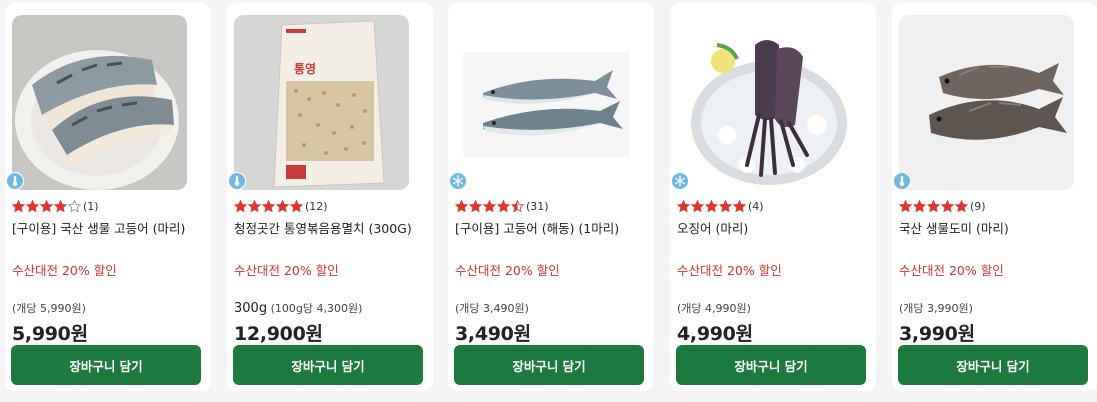  I want to click on product-price: 4,990원, so click(715, 334).